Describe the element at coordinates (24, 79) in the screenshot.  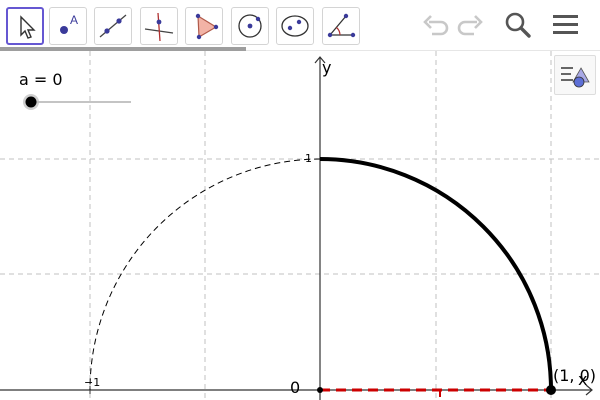
I see `slider-name: a` at that location.